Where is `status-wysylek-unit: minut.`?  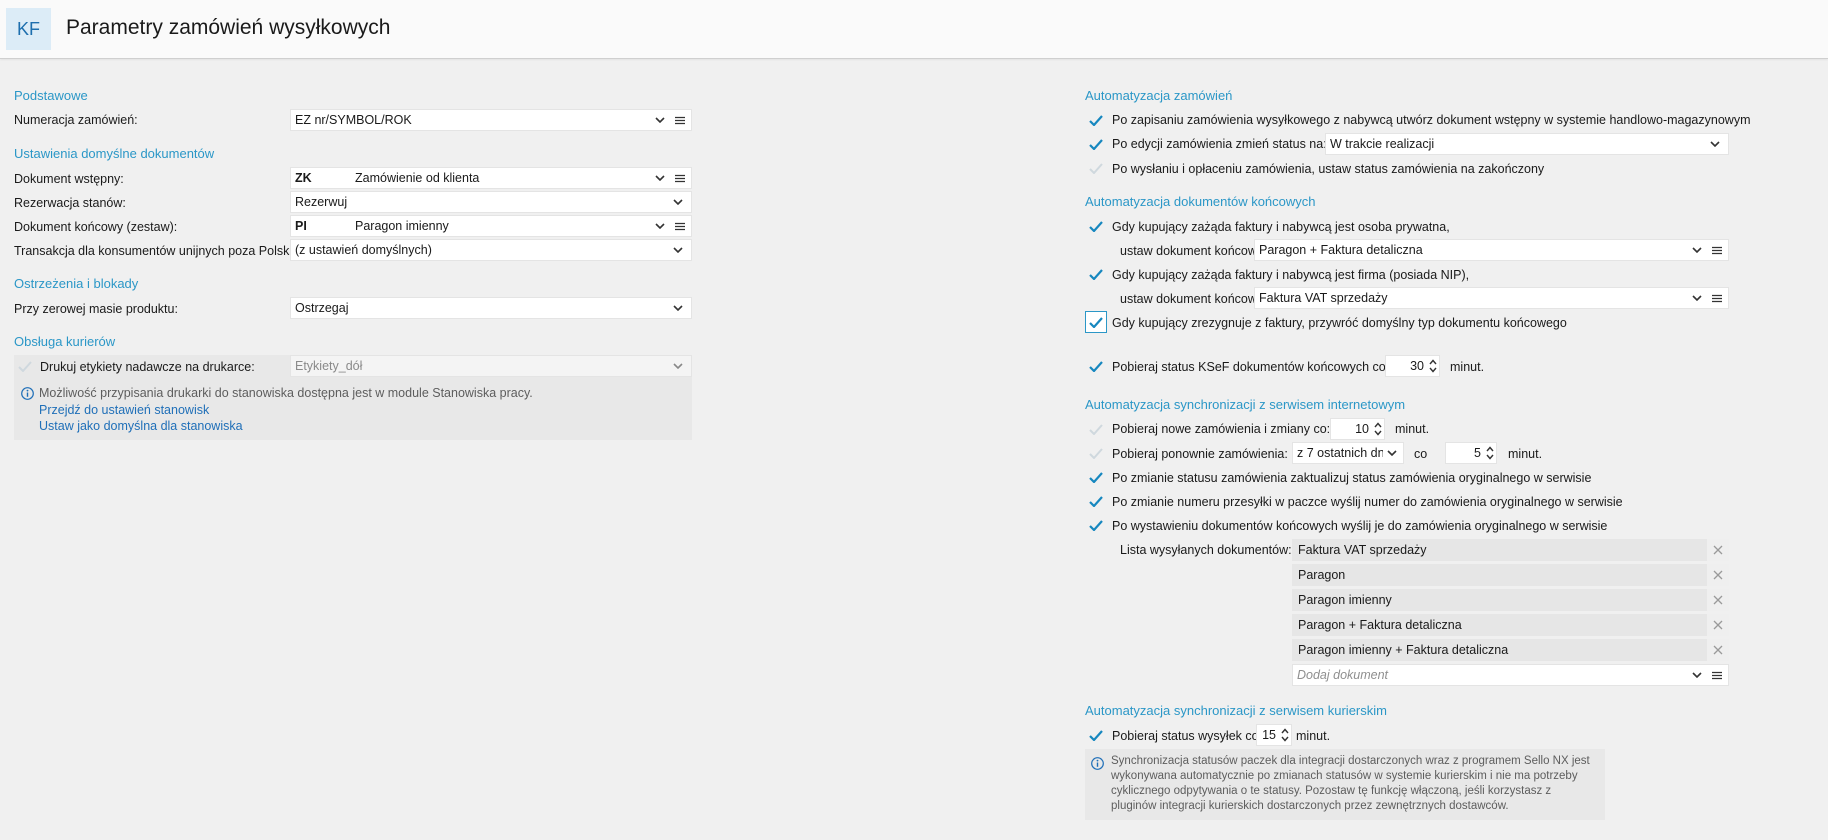 status-wysylek-unit: minut. is located at coordinates (1313, 736).